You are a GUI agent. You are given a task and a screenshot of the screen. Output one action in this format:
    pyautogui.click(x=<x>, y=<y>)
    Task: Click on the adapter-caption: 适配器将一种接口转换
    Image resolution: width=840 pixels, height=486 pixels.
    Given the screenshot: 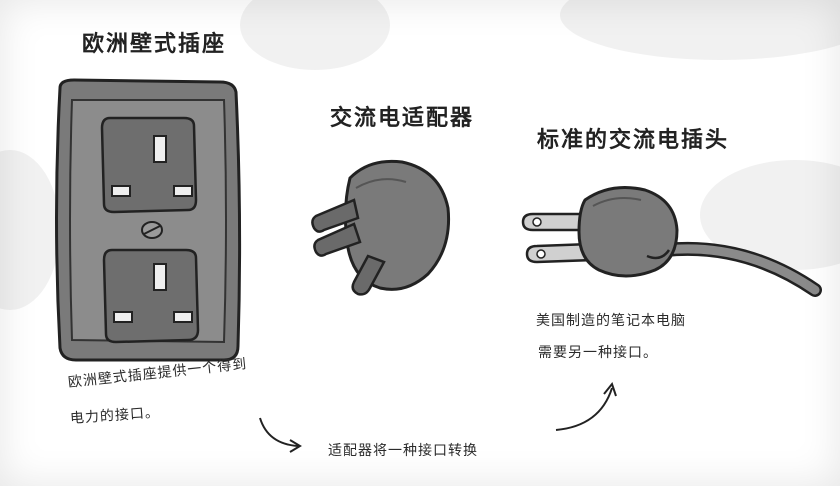 What is the action you would take?
    pyautogui.click(x=403, y=451)
    